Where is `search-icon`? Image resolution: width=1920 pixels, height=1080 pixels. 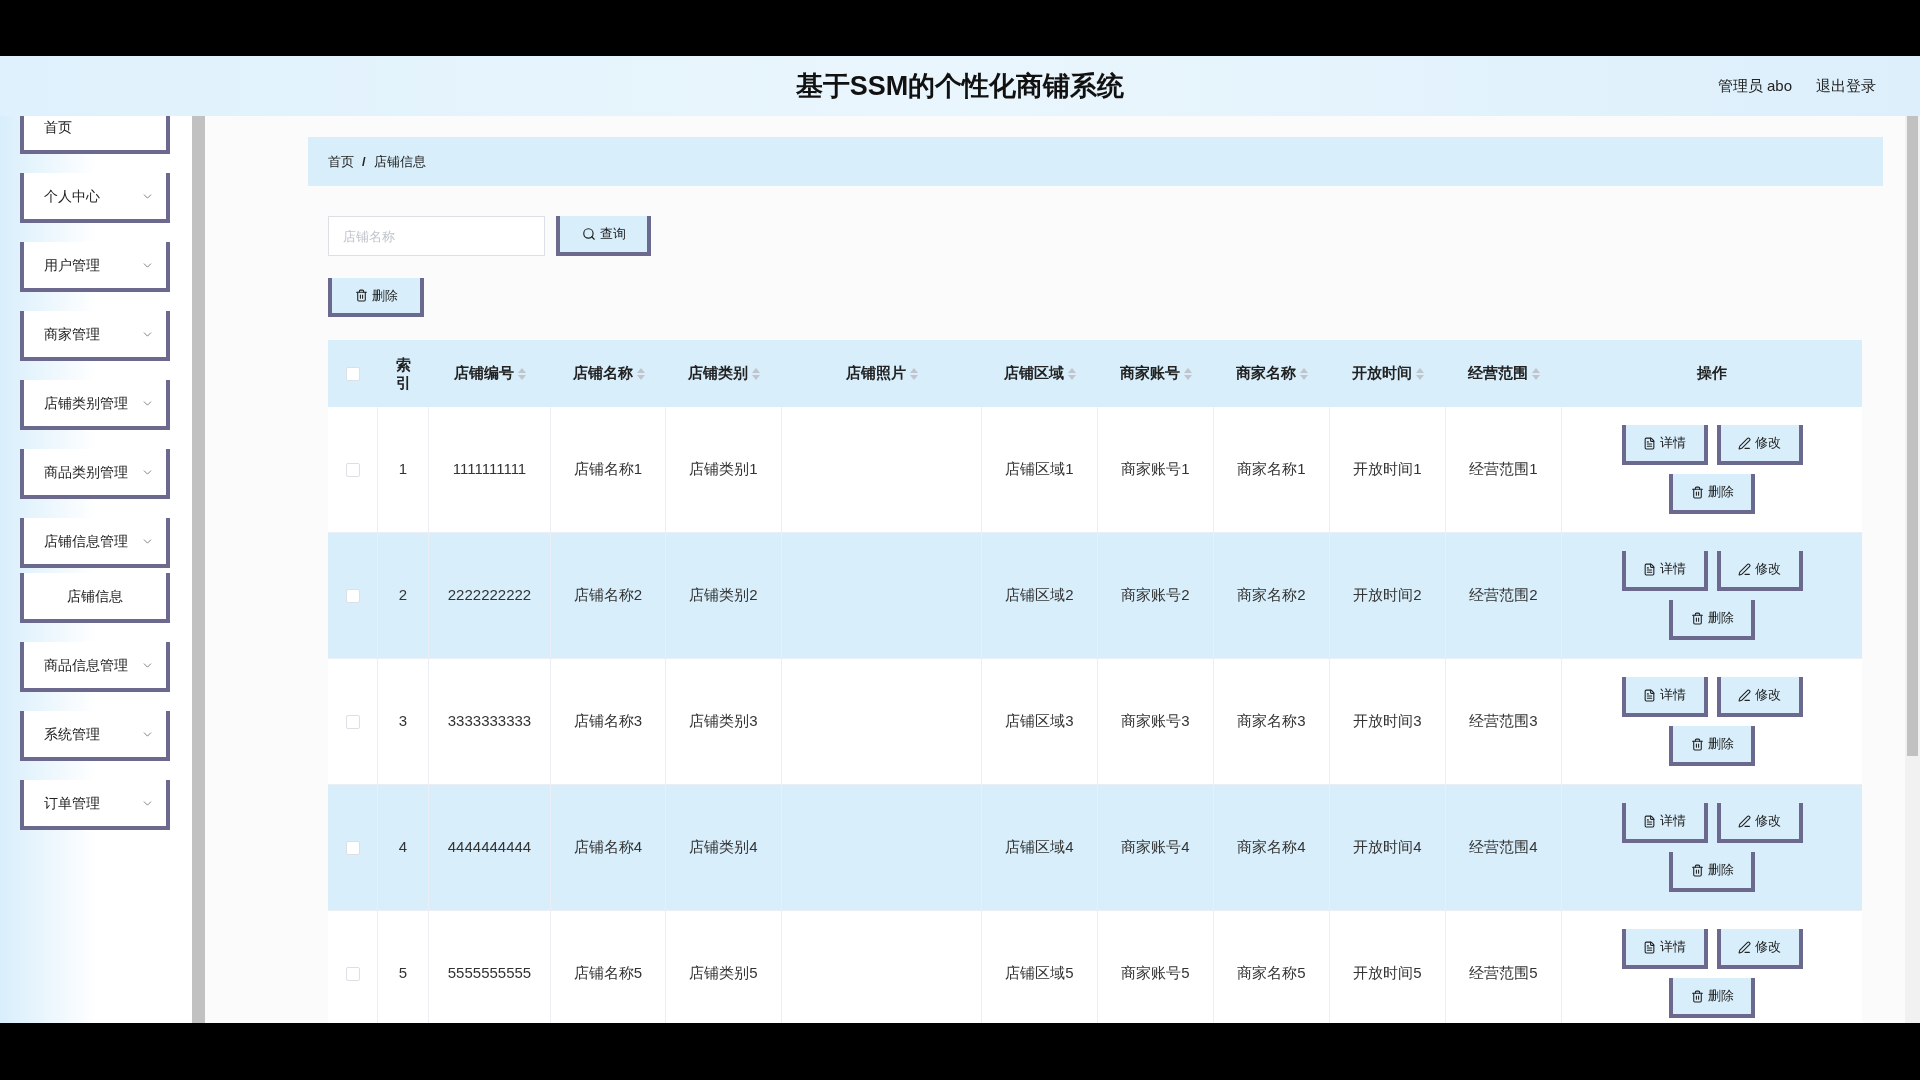
search-icon is located at coordinates (588, 234).